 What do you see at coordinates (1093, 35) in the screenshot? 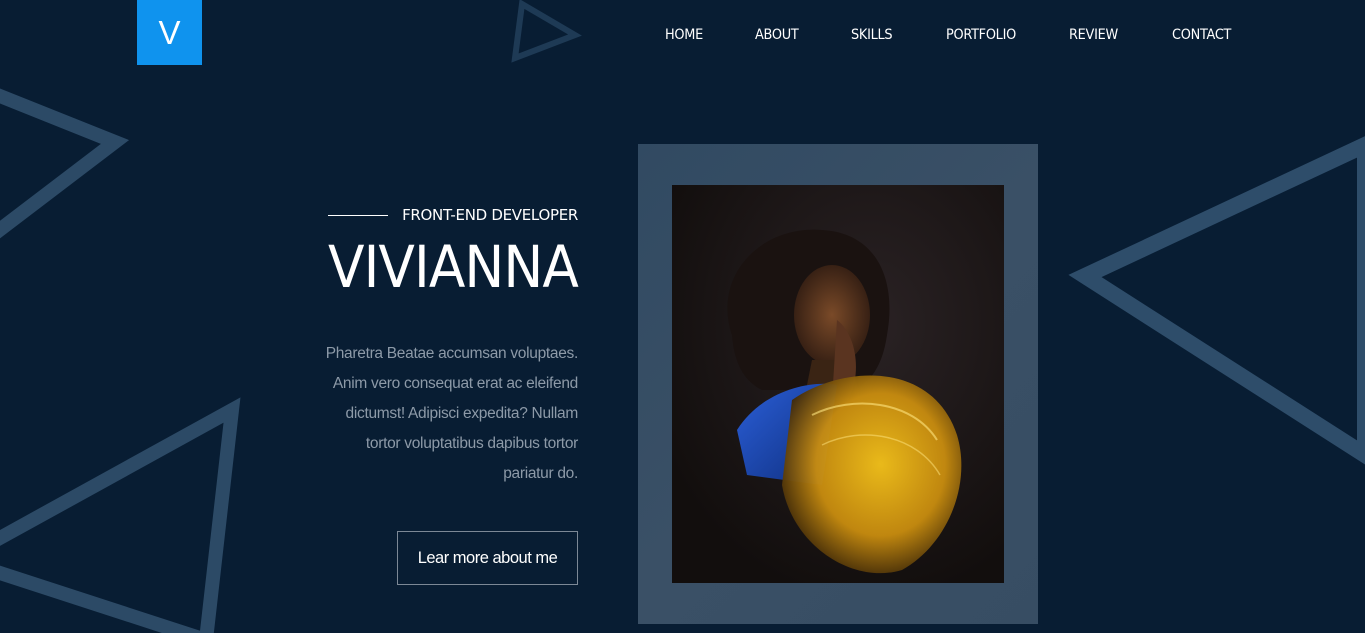
I see `nav-review: REVIEW` at bounding box center [1093, 35].